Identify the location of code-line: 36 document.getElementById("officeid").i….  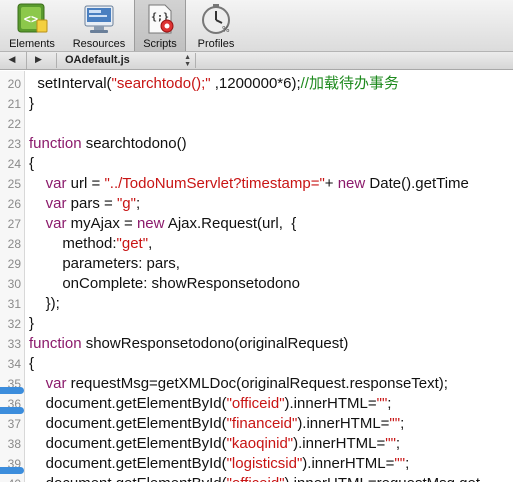
(256, 404).